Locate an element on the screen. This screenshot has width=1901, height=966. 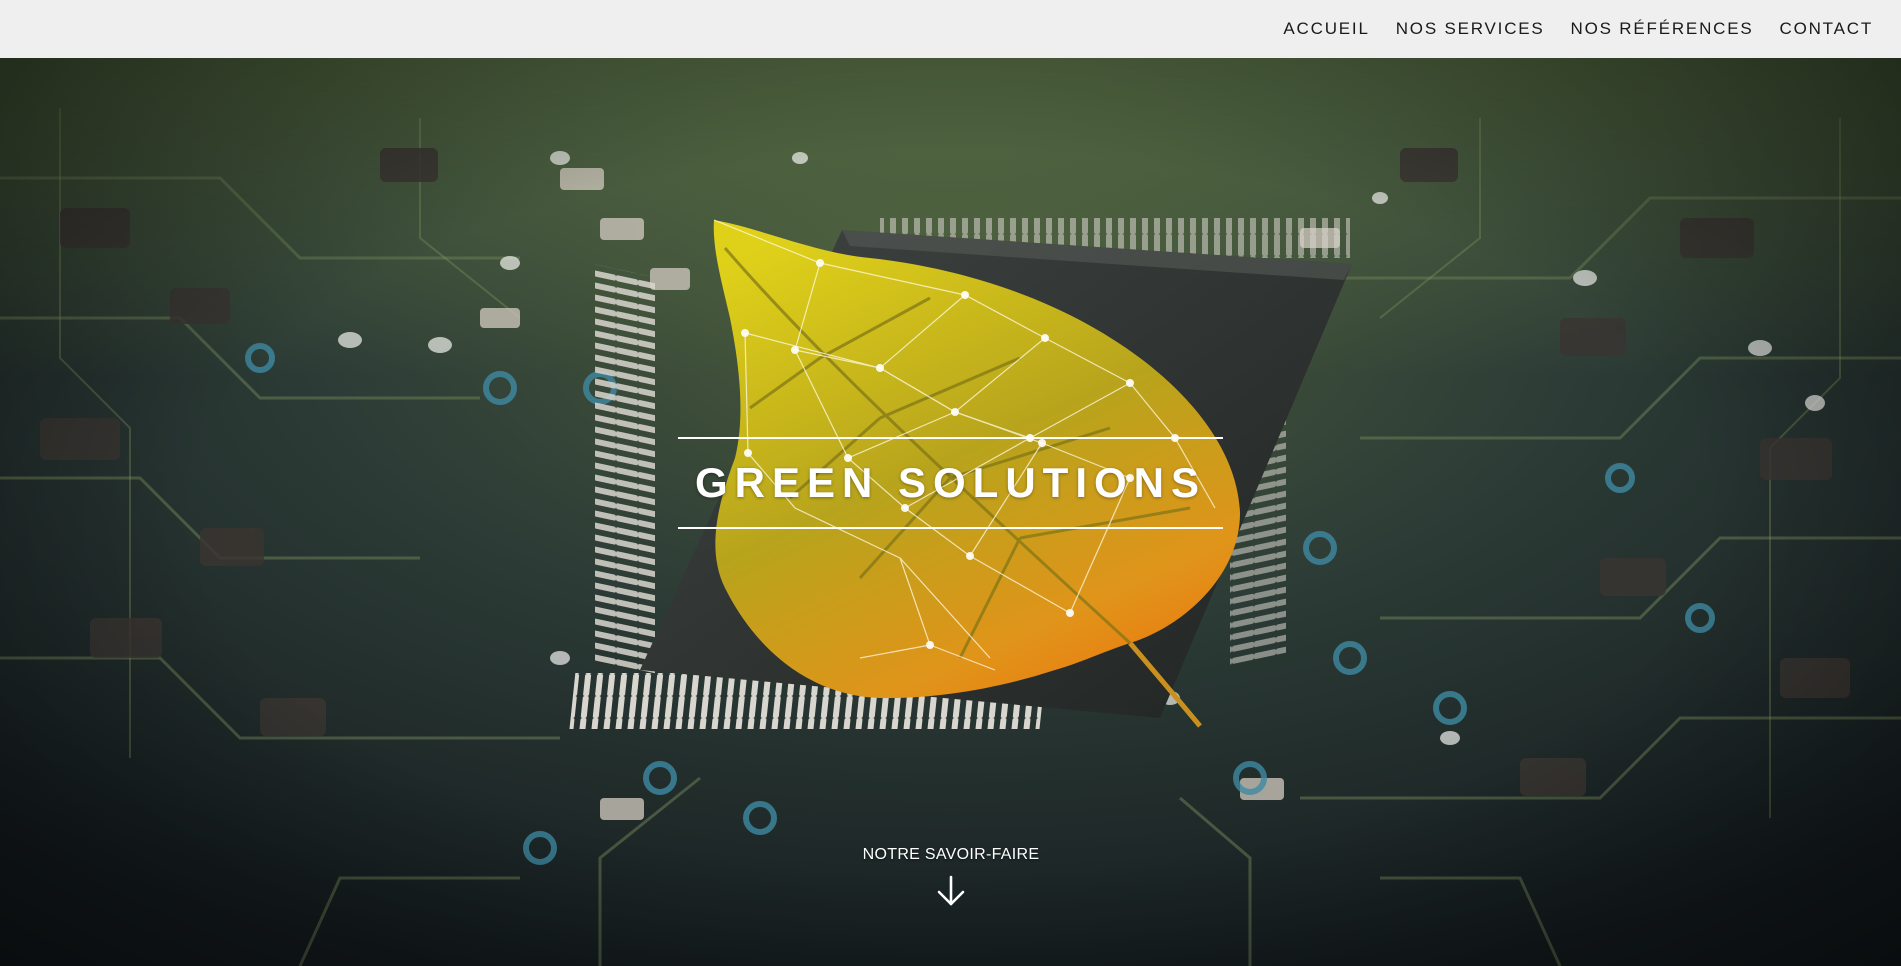
title-bottom-rule is located at coordinates (950, 528).